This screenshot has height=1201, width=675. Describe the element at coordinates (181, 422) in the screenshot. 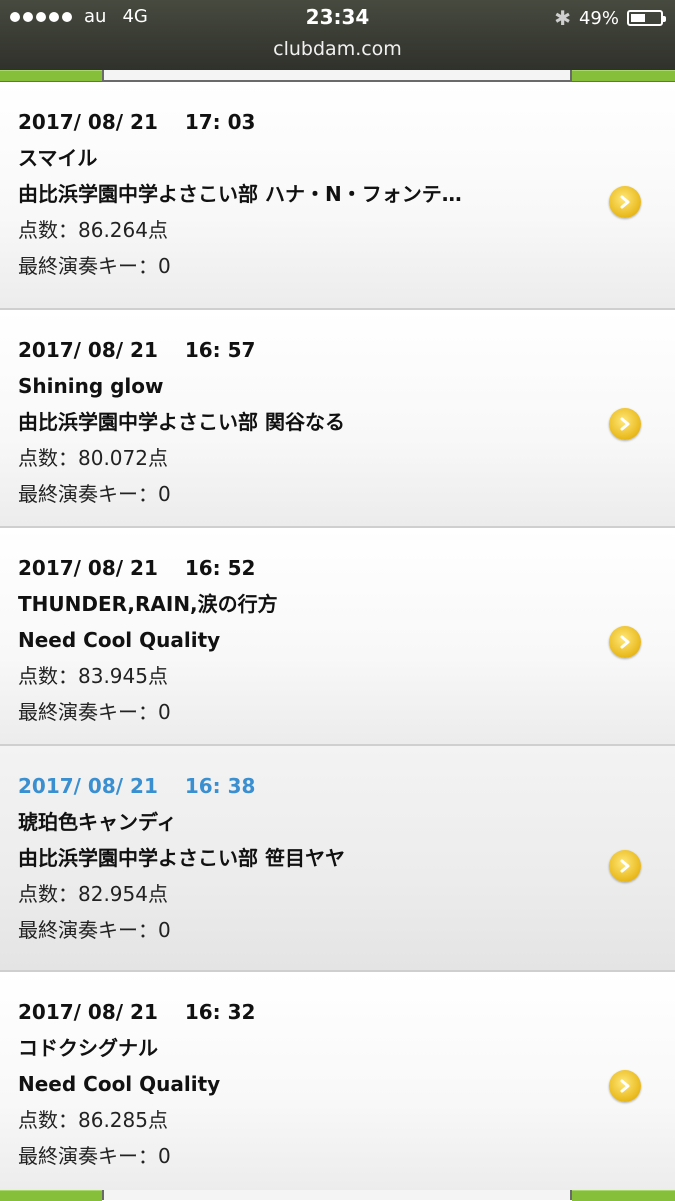

I see `entry-artist: 由比浜学園中学よさこい部 関谷なる` at that location.